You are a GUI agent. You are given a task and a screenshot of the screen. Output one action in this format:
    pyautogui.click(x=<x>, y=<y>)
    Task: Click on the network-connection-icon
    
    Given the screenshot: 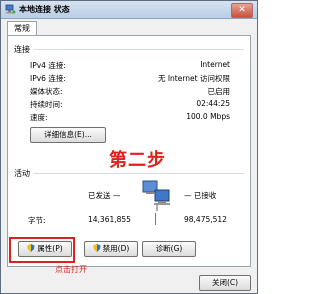 What is the action you would take?
    pyautogui.click(x=10, y=9)
    